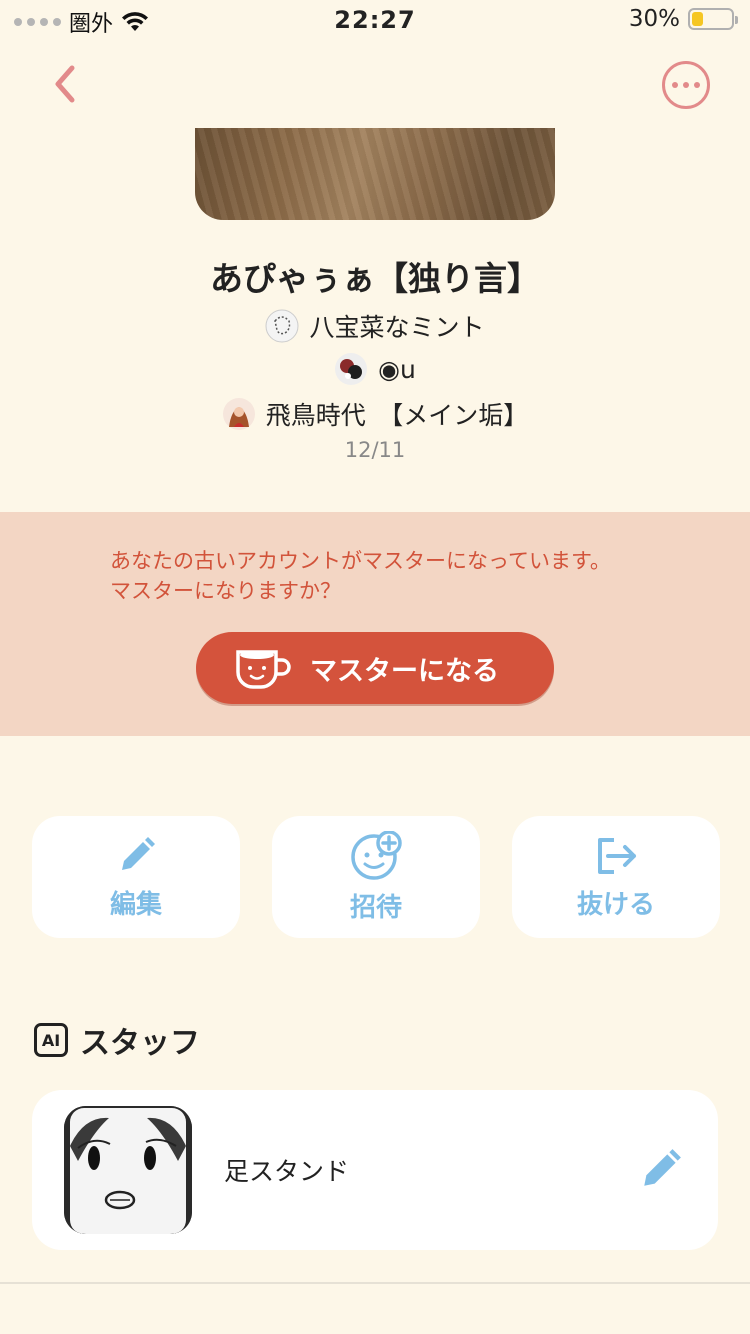 This screenshot has width=750, height=1334. I want to click on ai-badge-icon: AI, so click(51, 1040).